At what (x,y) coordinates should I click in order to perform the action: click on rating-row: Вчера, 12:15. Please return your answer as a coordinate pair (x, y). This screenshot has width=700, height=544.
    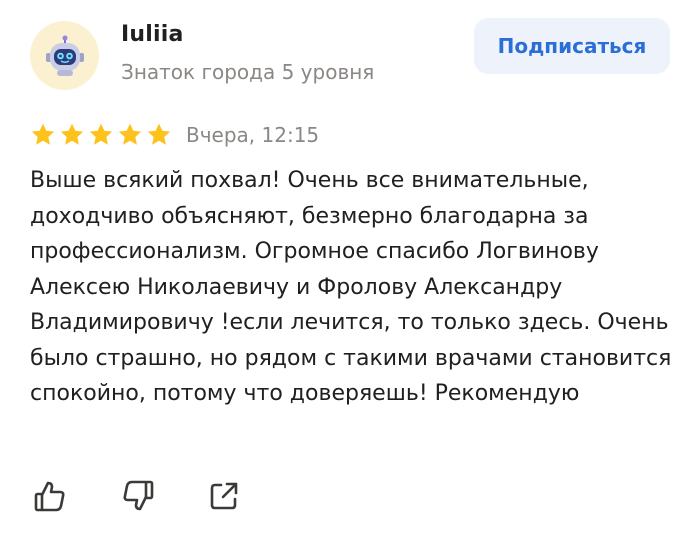
    Looking at the image, I should click on (174, 135).